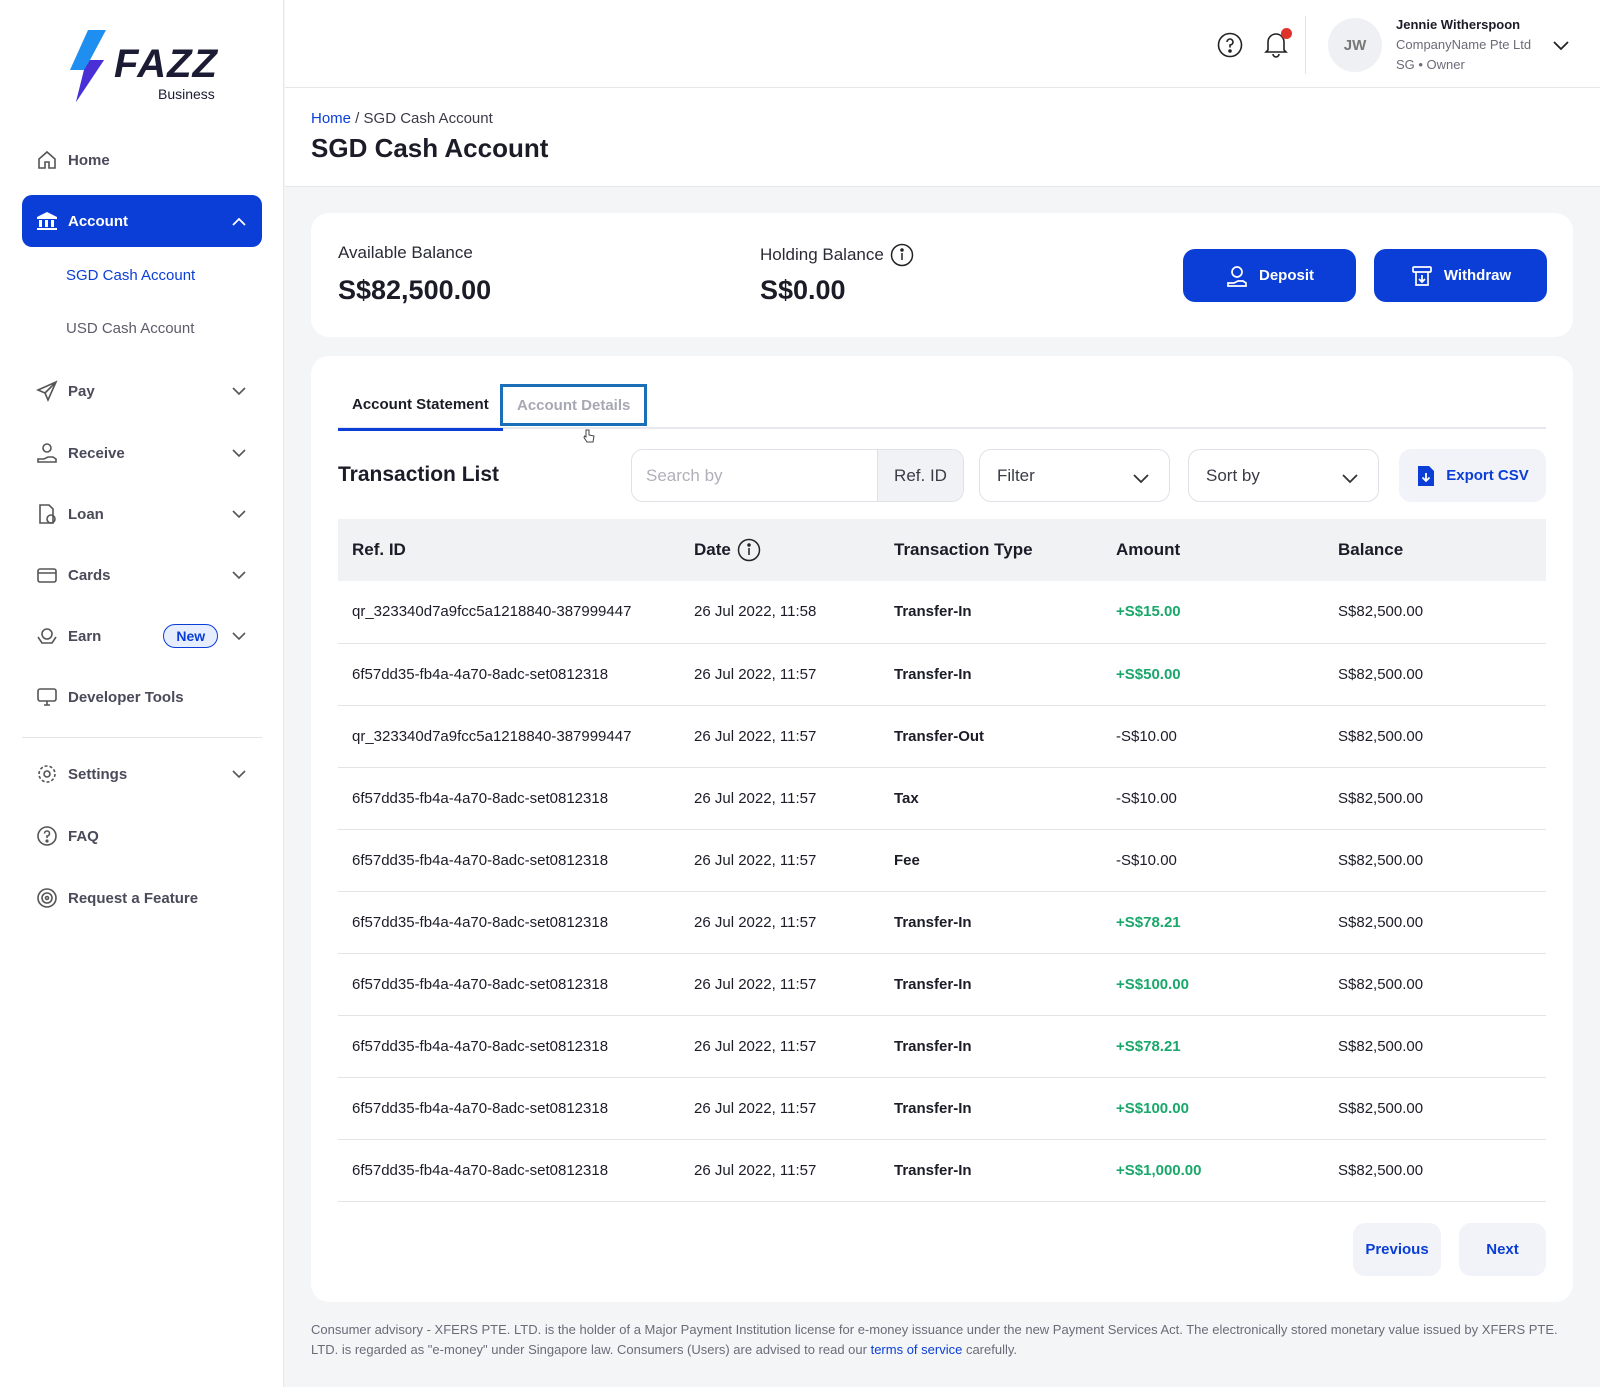  What do you see at coordinates (1213, 674) in the screenshot?
I see `cell-amount: +S$50.00` at bounding box center [1213, 674].